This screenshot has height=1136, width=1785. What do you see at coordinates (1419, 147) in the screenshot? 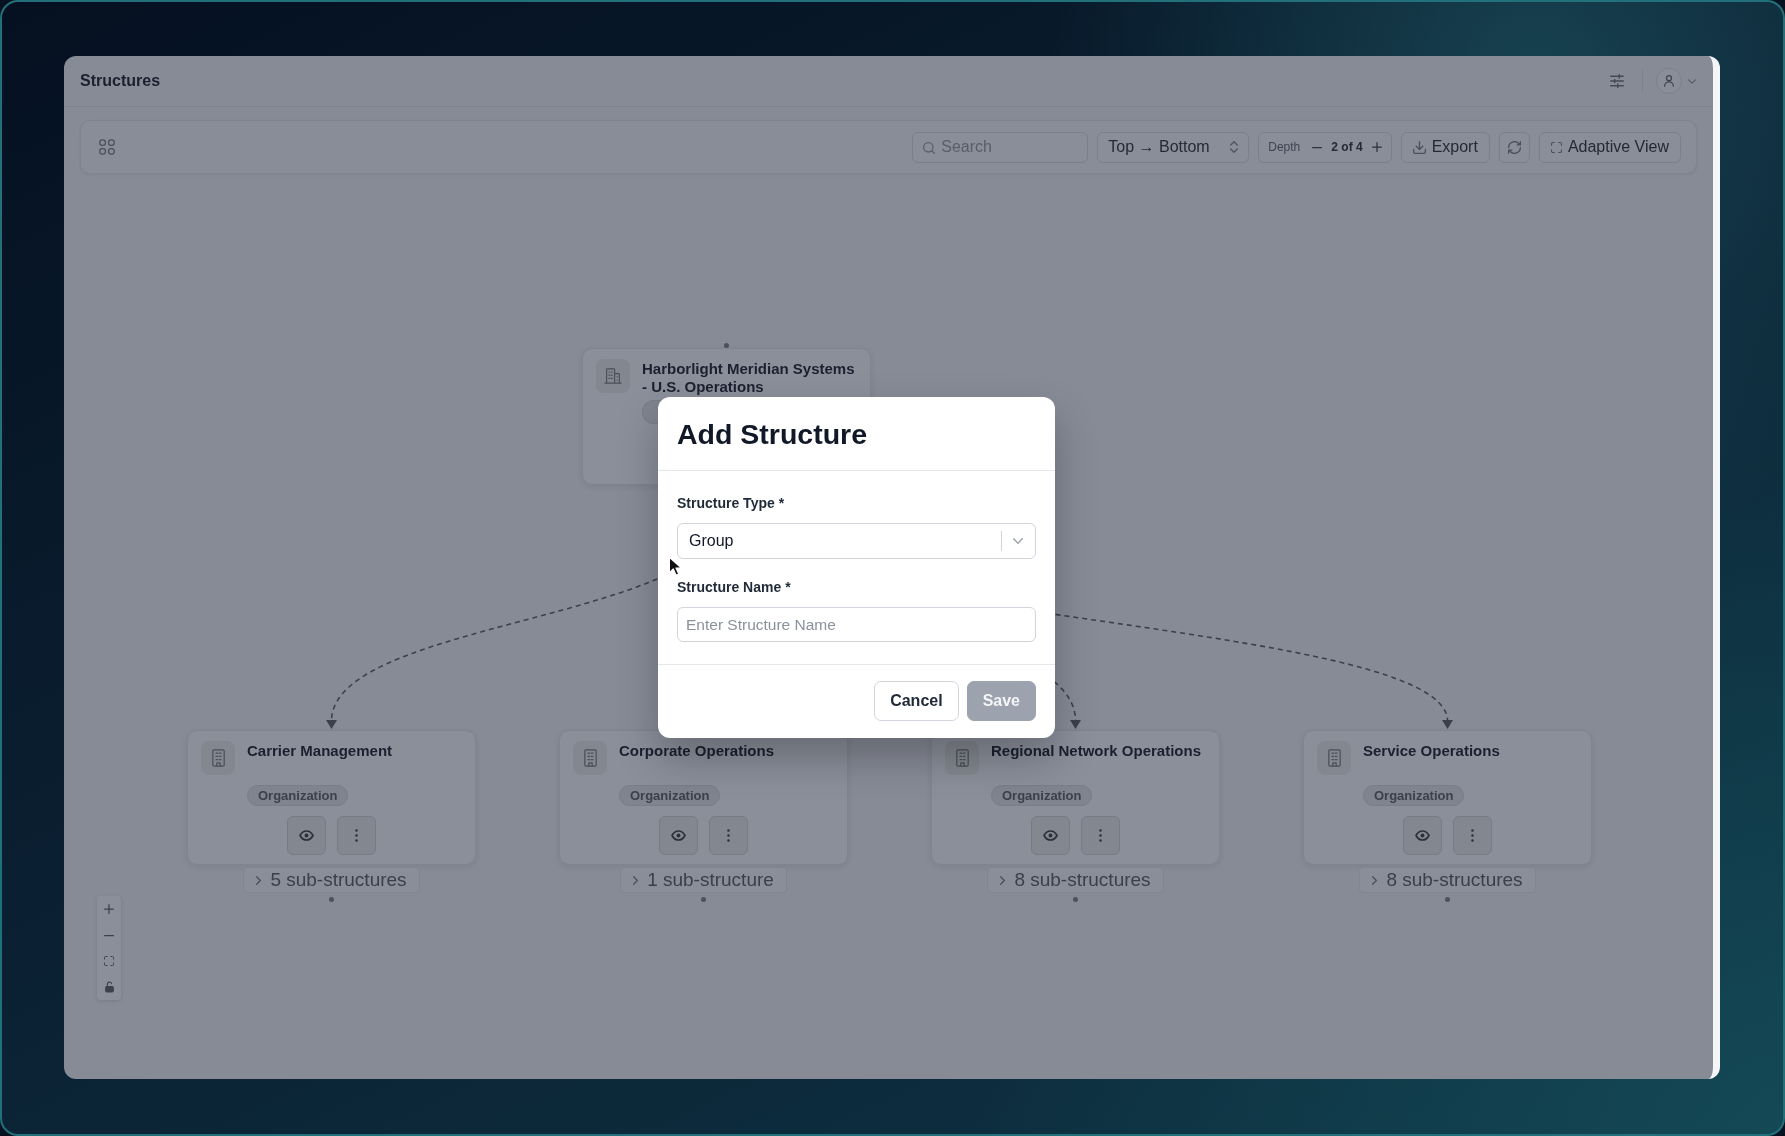
I see `download-icon` at bounding box center [1419, 147].